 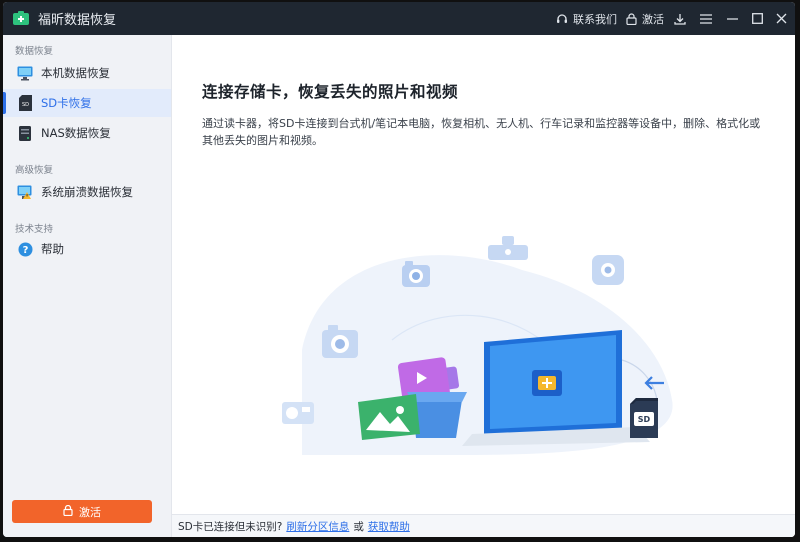 I want to click on help-icon: ?, so click(x=25, y=249).